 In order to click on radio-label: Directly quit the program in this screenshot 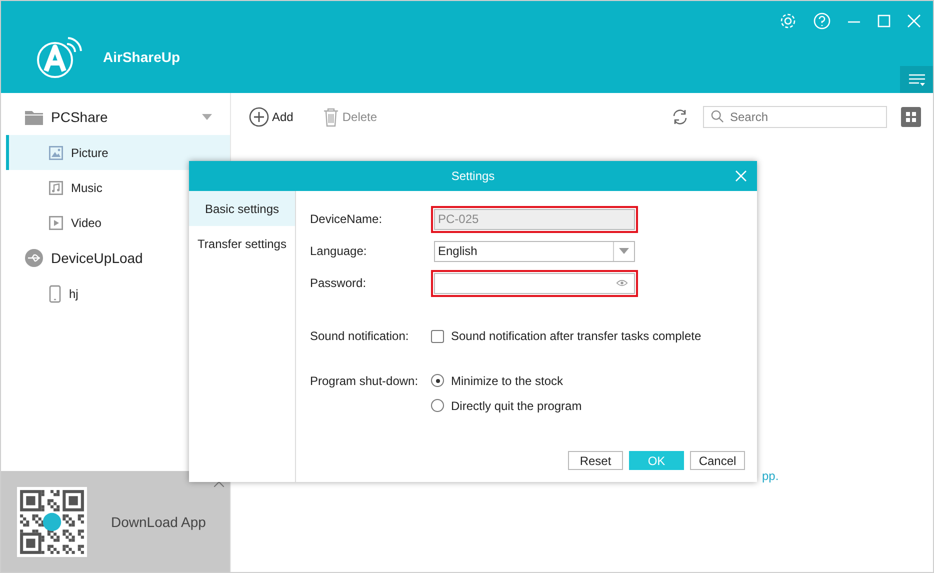, I will do `click(516, 405)`.